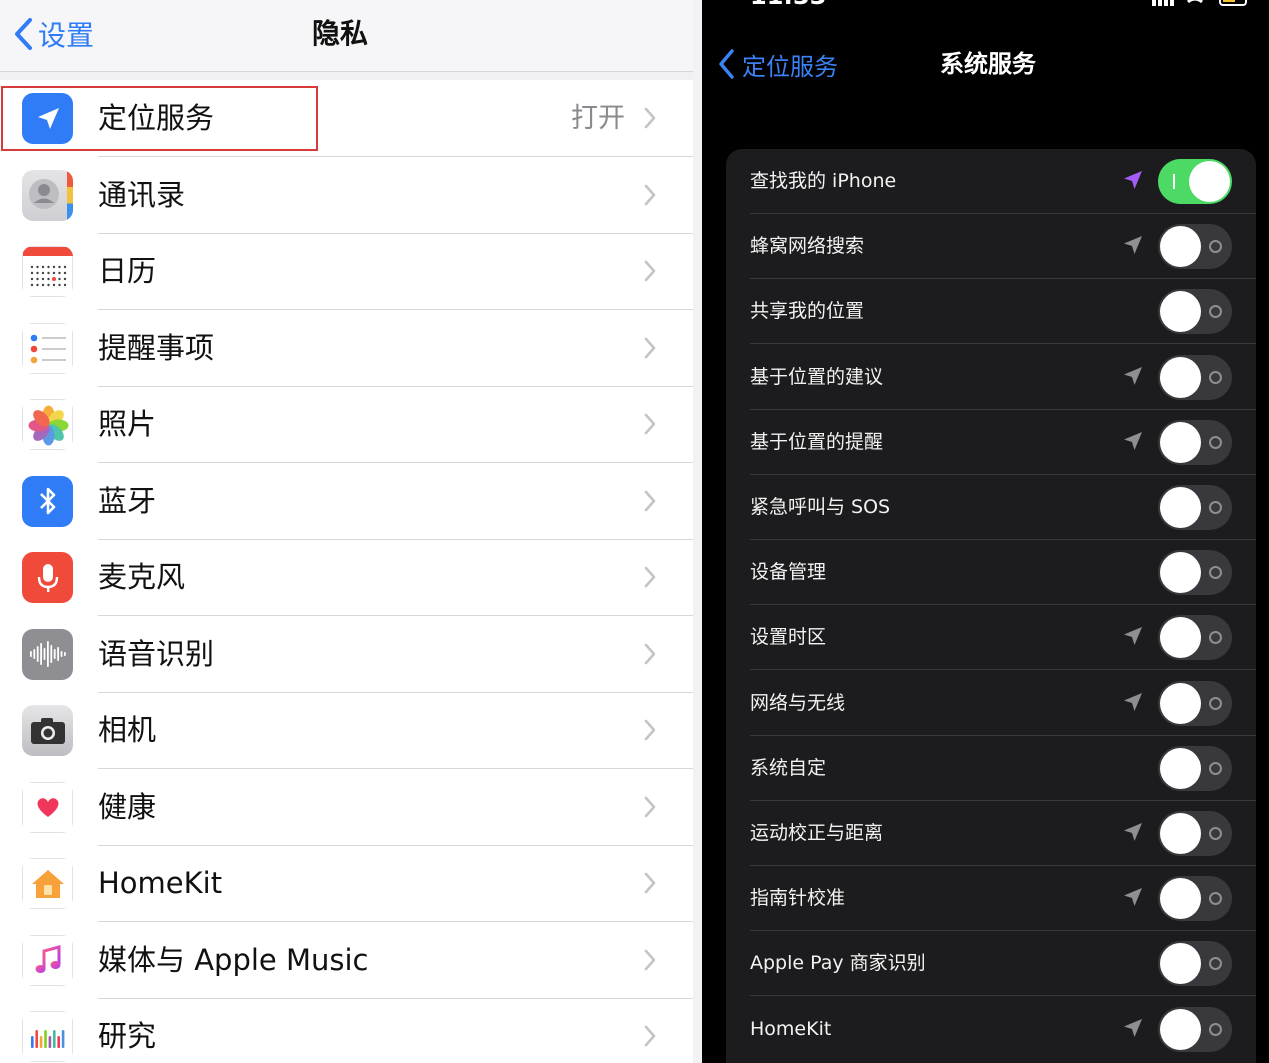  What do you see at coordinates (991, 964) in the screenshot?
I see `system-service-row: Apple Pay 商家识别` at bounding box center [991, 964].